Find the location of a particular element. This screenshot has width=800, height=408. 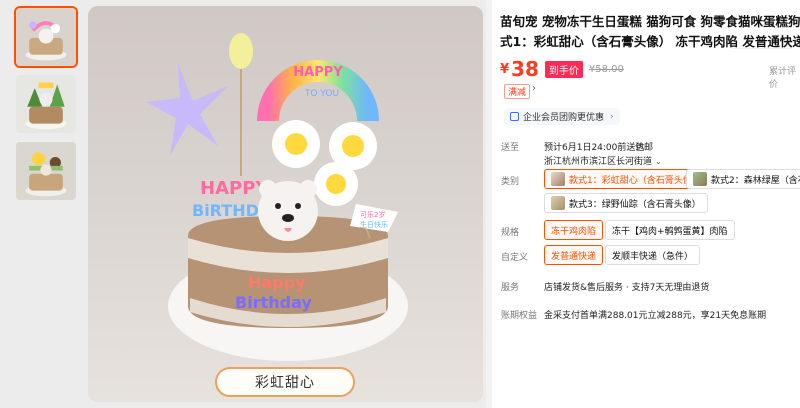

delivery-label: 送至 is located at coordinates (510, 148).